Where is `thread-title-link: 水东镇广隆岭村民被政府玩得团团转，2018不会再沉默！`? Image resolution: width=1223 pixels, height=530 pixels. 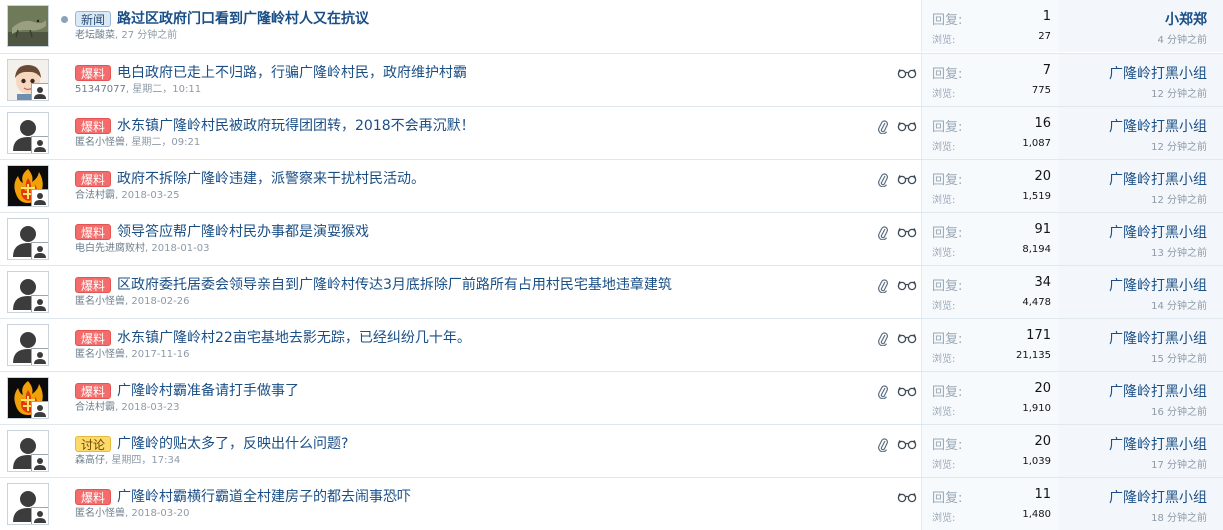 thread-title-link: 水东镇广隆岭村民被政府玩得团团转，2018不会再沉默！ is located at coordinates (296, 126).